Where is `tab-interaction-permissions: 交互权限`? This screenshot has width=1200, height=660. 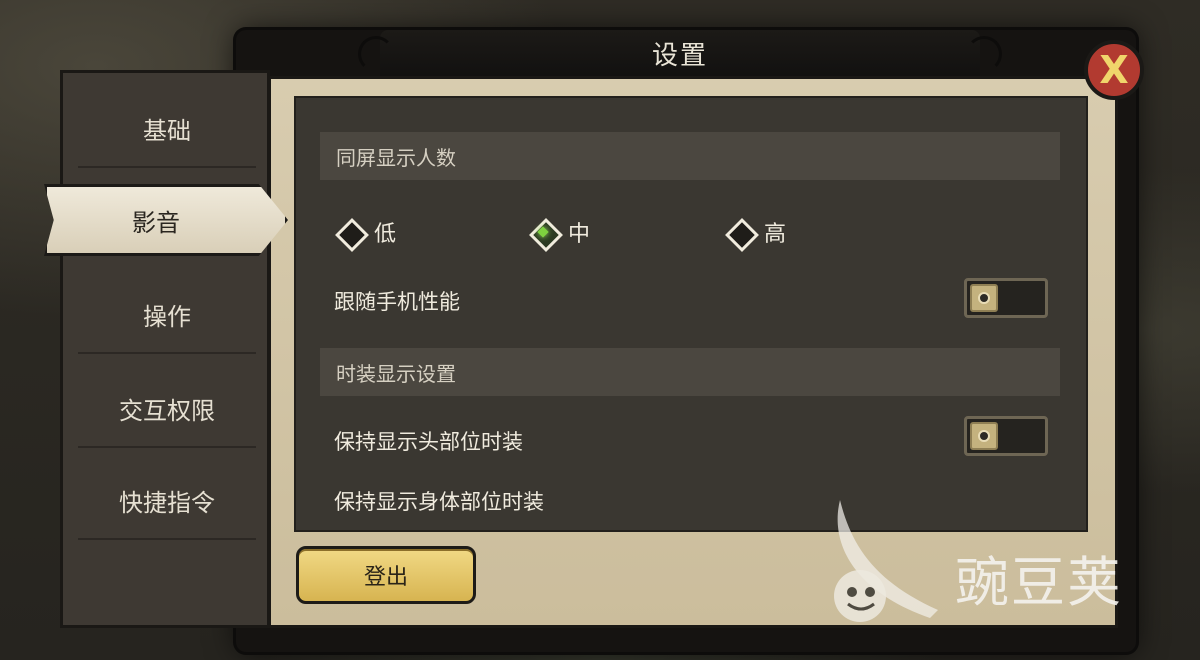 tab-interaction-permissions: 交互权限 is located at coordinates (167, 409).